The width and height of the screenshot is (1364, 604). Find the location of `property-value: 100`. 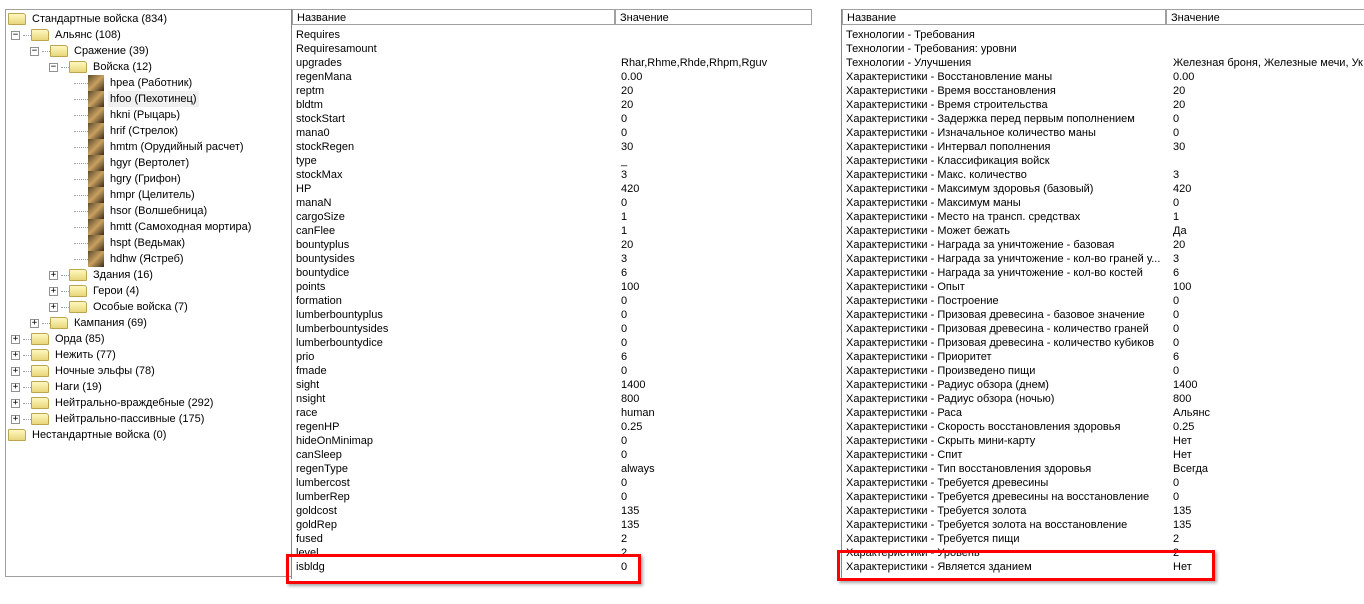

property-value: 100 is located at coordinates (630, 287).